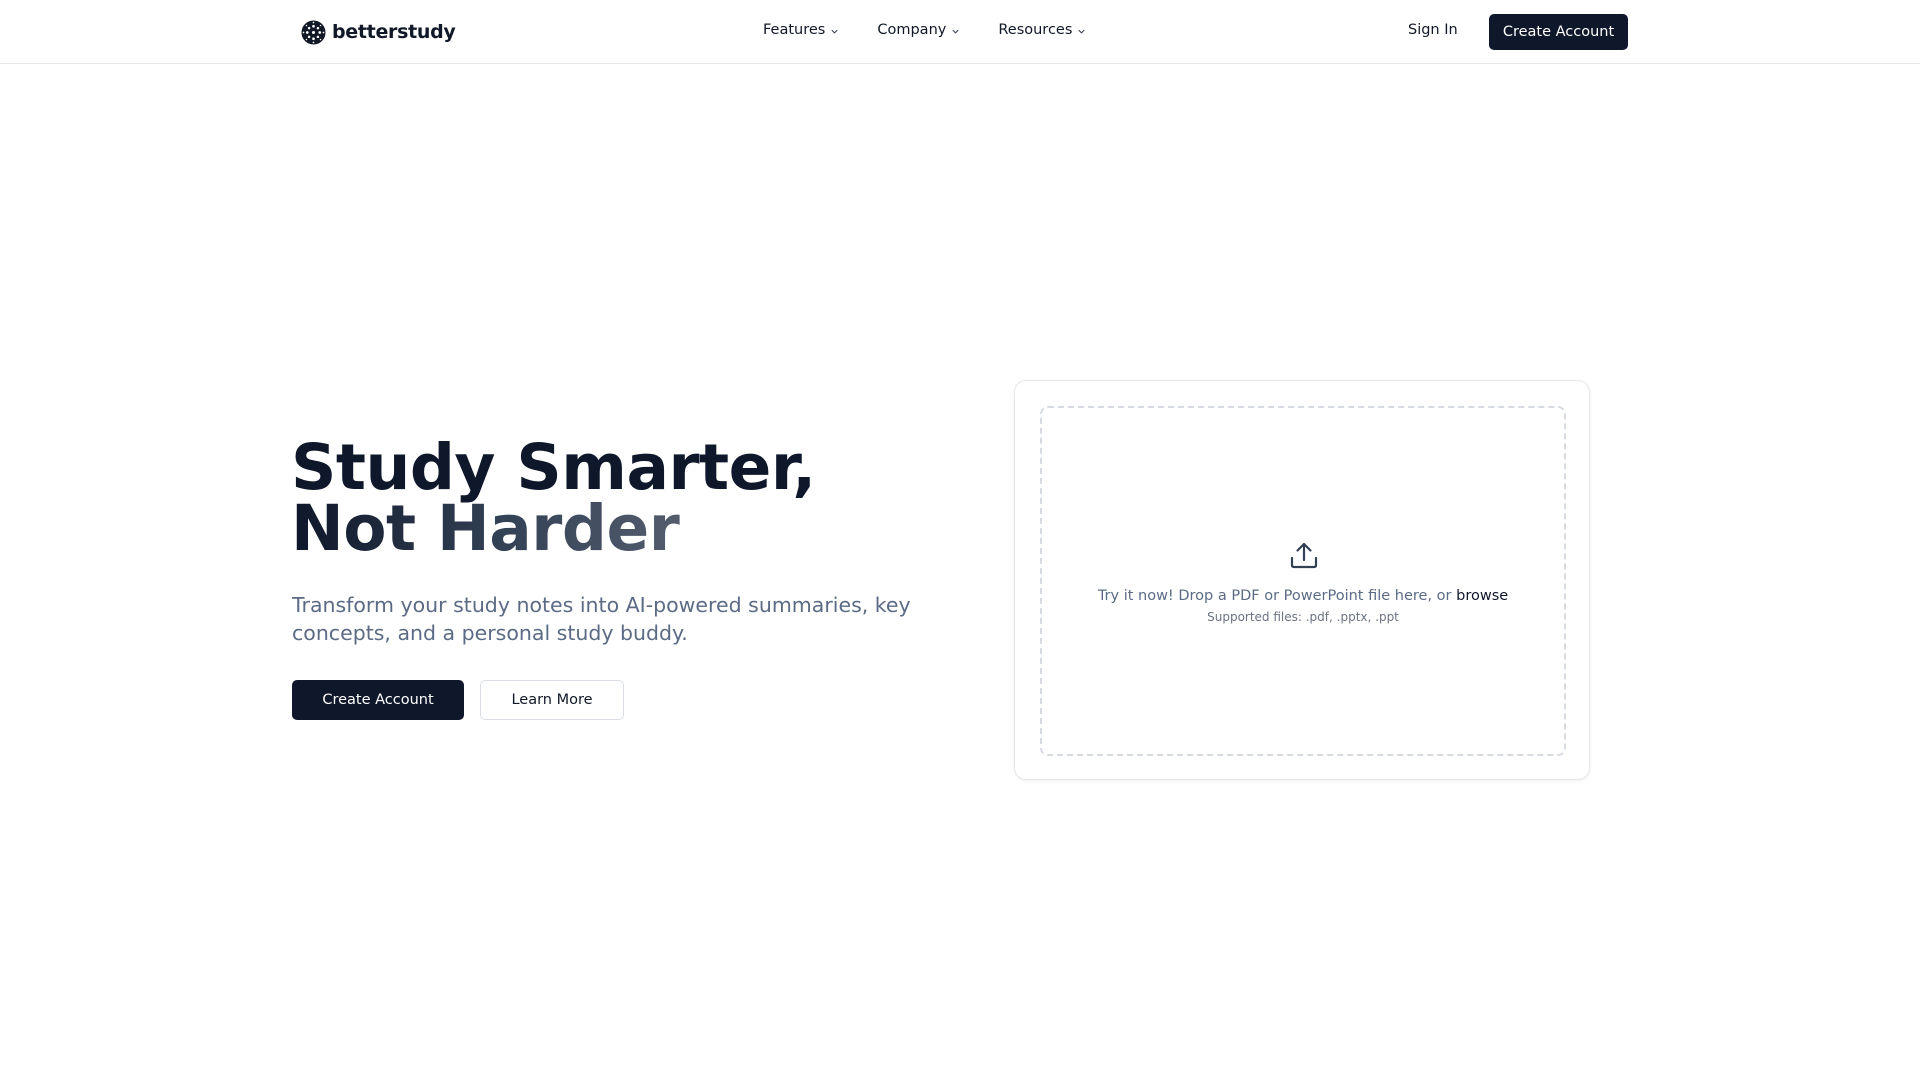  Describe the element at coordinates (794, 30) in the screenshot. I see `nav-item-label: Features` at that location.